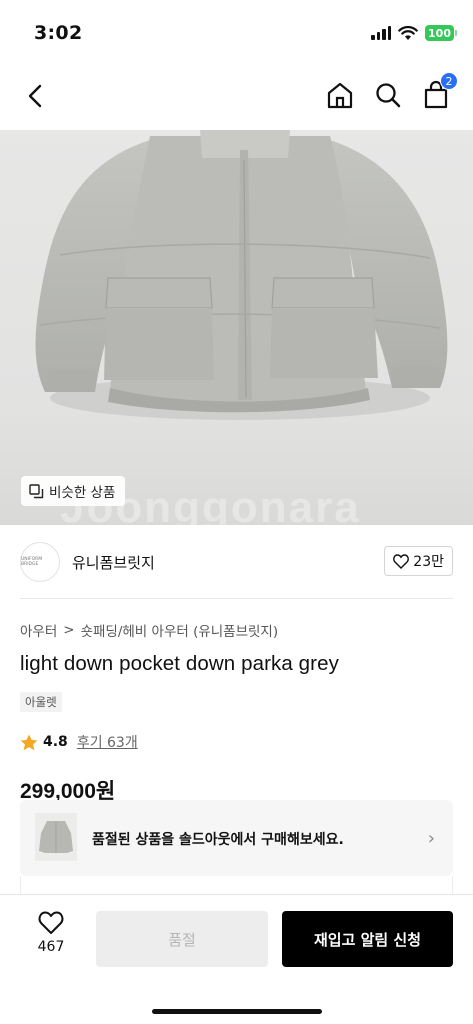 The image size is (473, 1024). I want to click on search-icon, so click(388, 95).